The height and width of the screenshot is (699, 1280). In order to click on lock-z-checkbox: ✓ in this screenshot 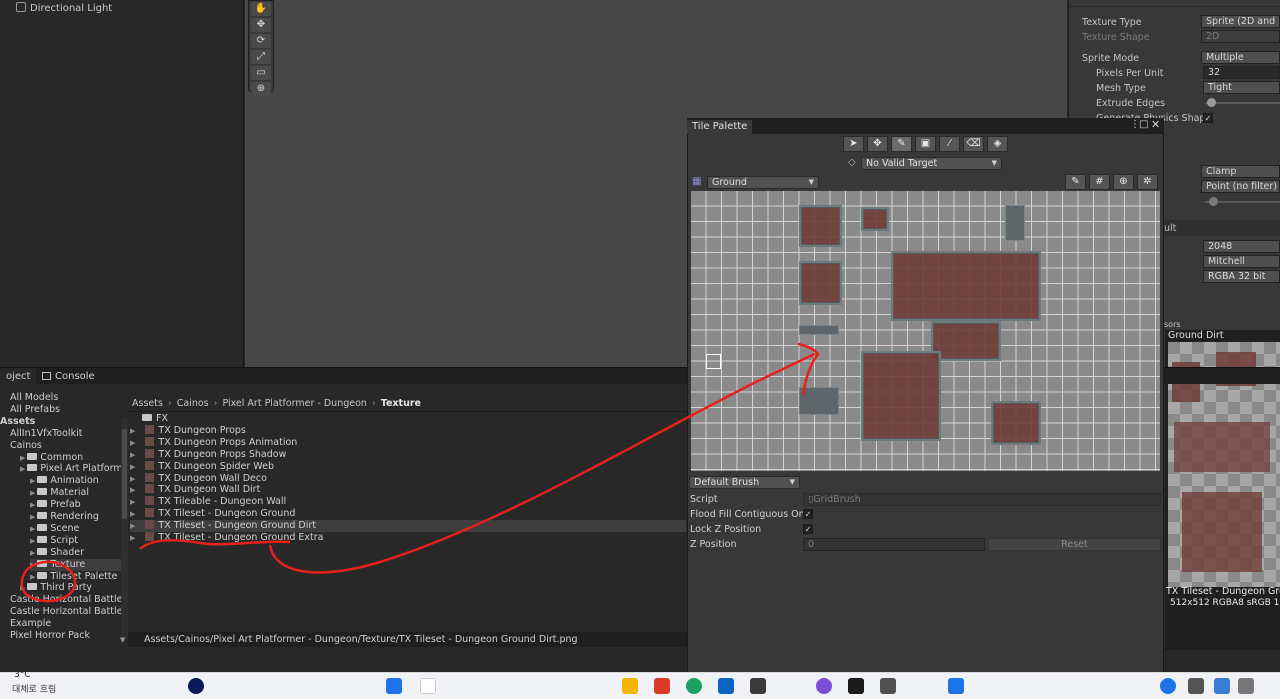, I will do `click(808, 529)`.